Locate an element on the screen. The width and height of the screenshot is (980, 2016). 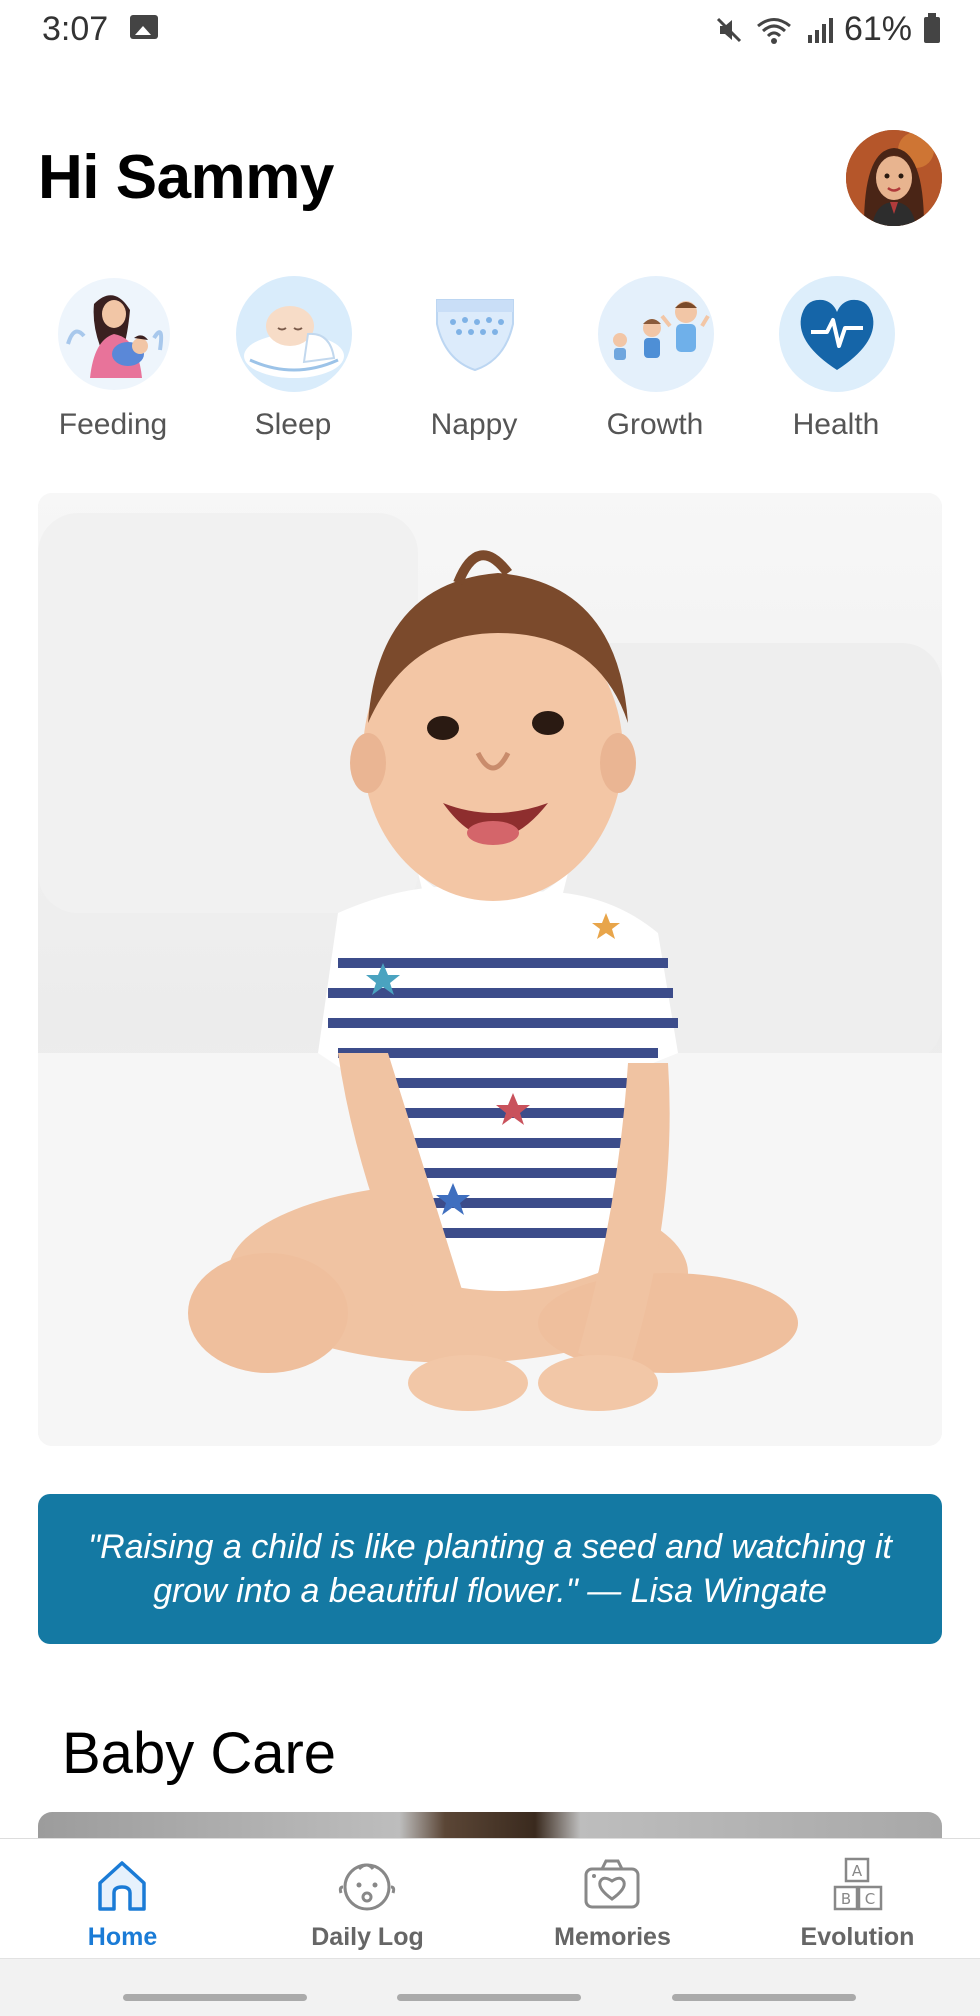
nav-label: Daily Log is located at coordinates (367, 1937).